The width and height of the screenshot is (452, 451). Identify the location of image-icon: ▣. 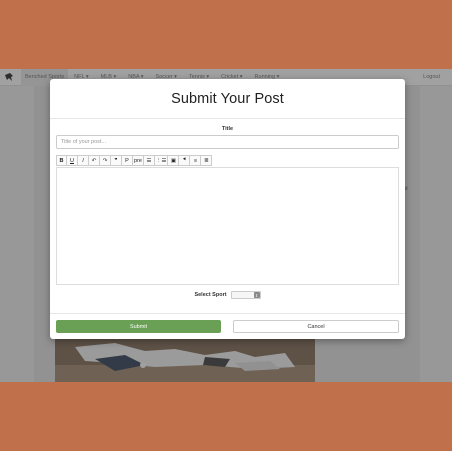
(174, 160).